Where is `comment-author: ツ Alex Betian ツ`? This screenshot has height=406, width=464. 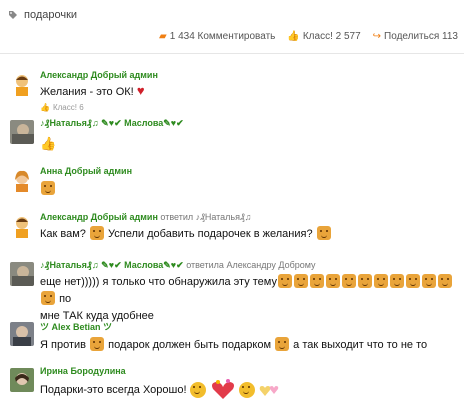 comment-author: ツ Alex Betian ツ is located at coordinates (248, 326).